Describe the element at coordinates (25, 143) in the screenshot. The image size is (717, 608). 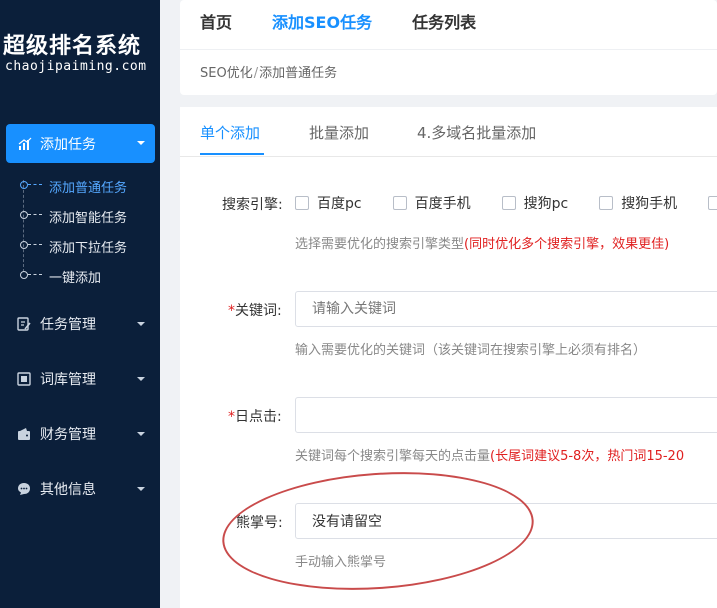
I see `chart-bars-icon` at that location.